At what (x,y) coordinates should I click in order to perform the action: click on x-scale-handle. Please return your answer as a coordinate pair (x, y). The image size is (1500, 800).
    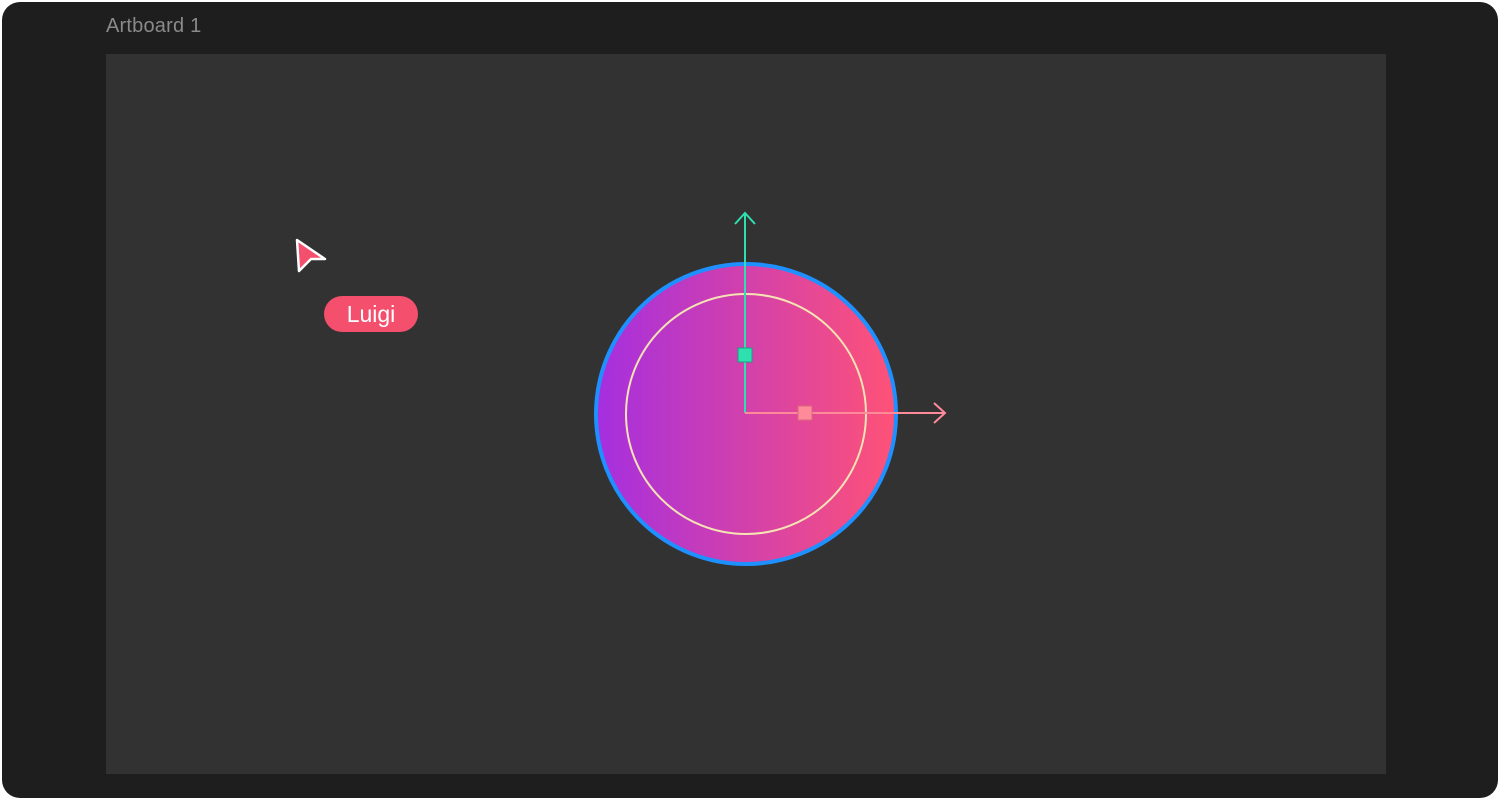
    Looking at the image, I should click on (805, 413).